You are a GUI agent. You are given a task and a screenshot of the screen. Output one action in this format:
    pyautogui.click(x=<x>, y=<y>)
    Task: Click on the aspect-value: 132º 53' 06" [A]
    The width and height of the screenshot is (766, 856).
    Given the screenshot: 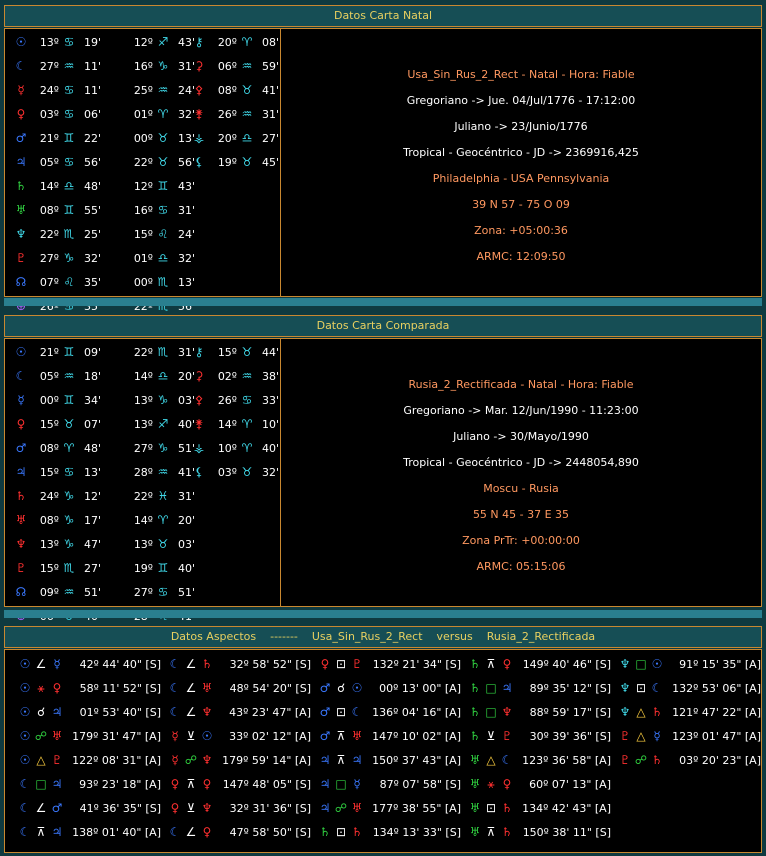 What is the action you would take?
    pyautogui.click(x=716, y=688)
    